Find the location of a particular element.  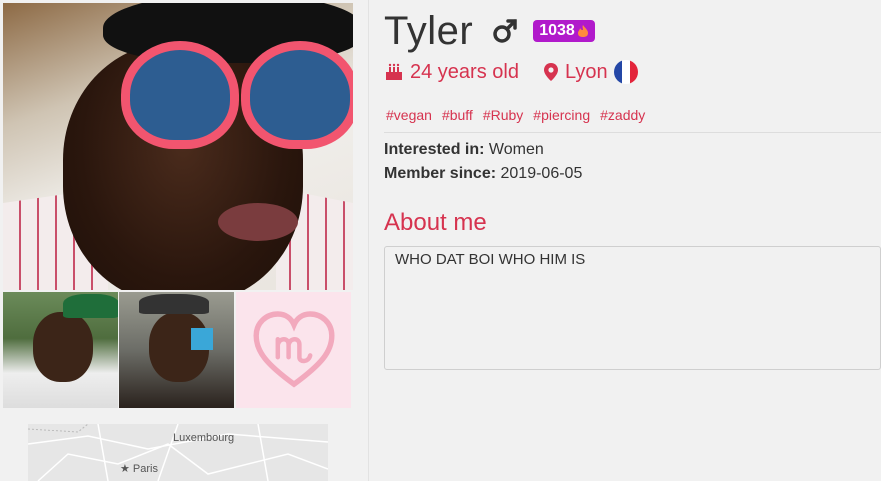

thumb1-cap is located at coordinates (90, 306).